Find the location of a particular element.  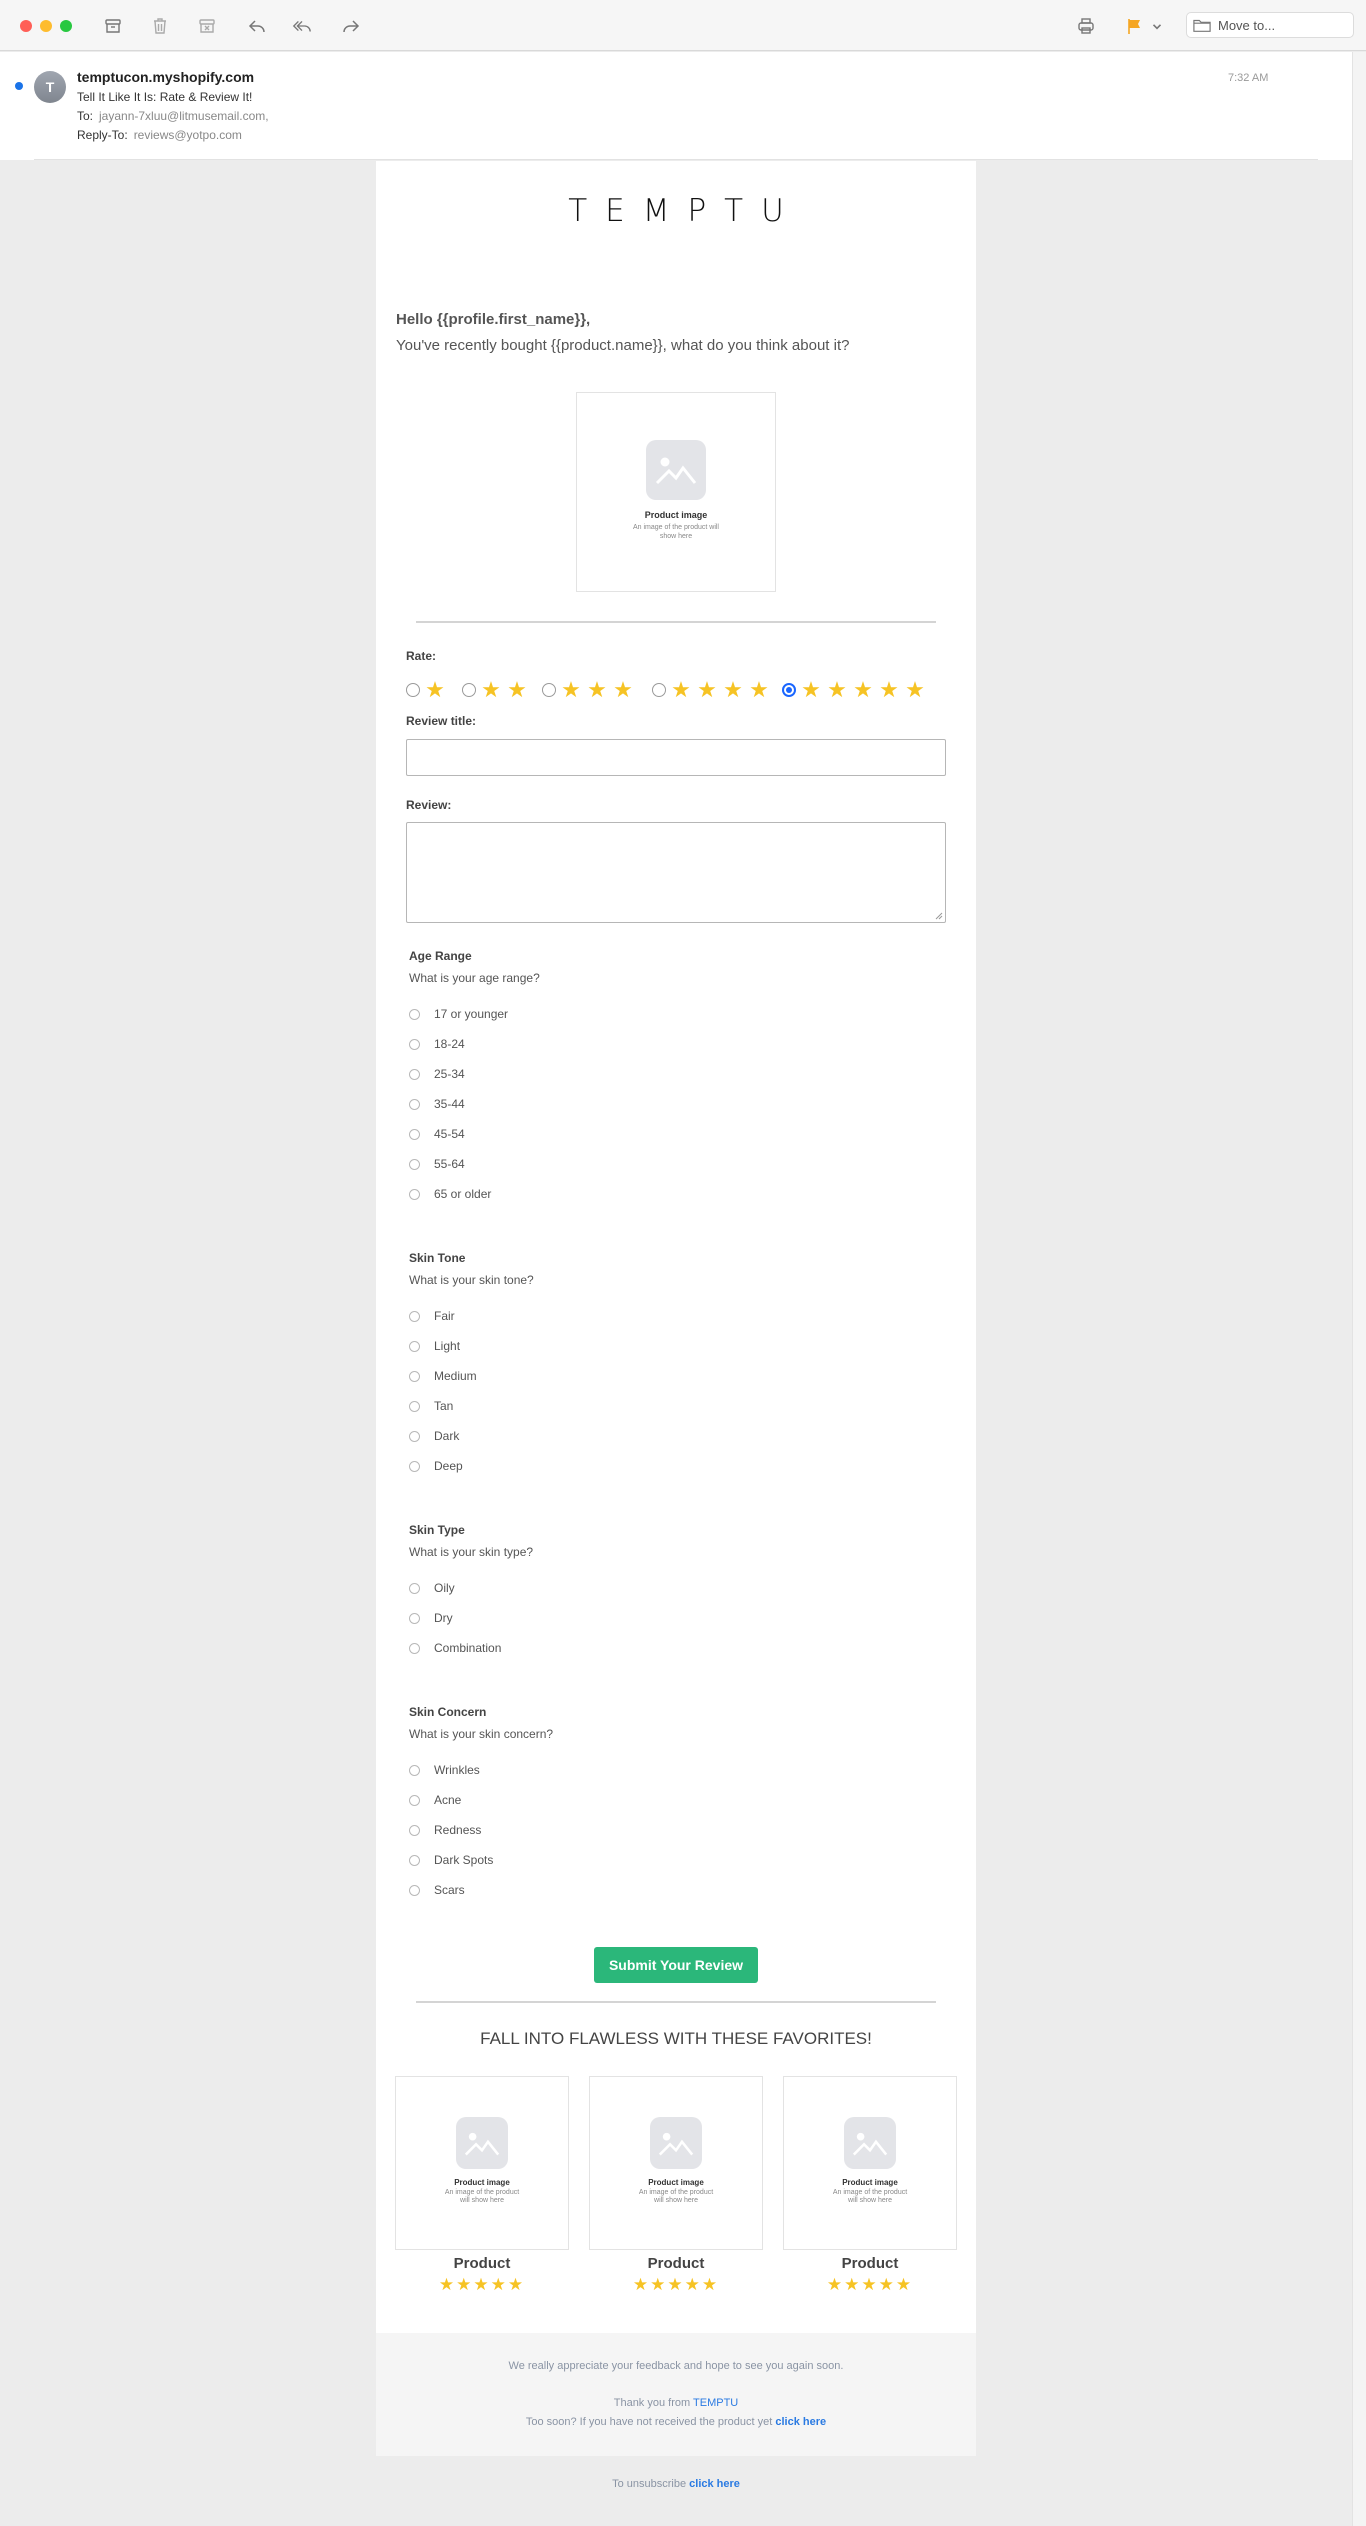

answer-option: Wrinkles is located at coordinates (444, 1770).